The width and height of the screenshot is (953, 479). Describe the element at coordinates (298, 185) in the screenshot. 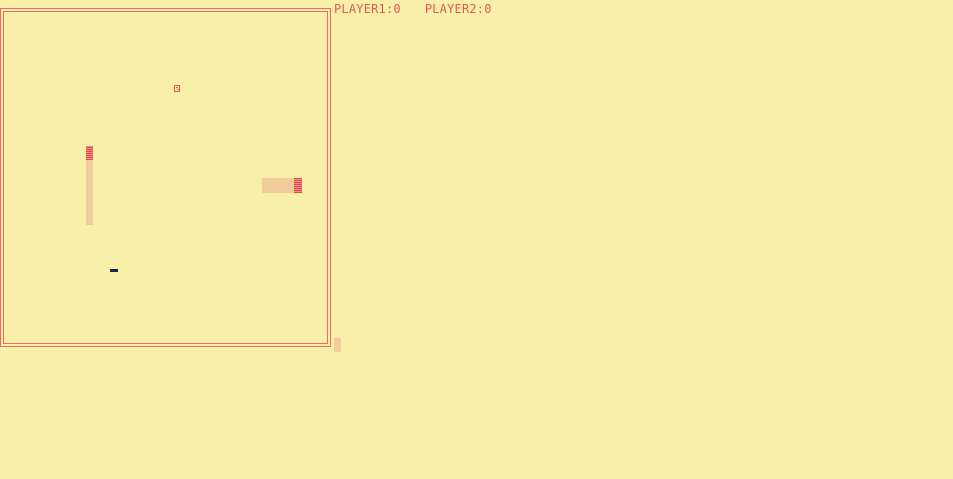

I see `snake2-head` at that location.